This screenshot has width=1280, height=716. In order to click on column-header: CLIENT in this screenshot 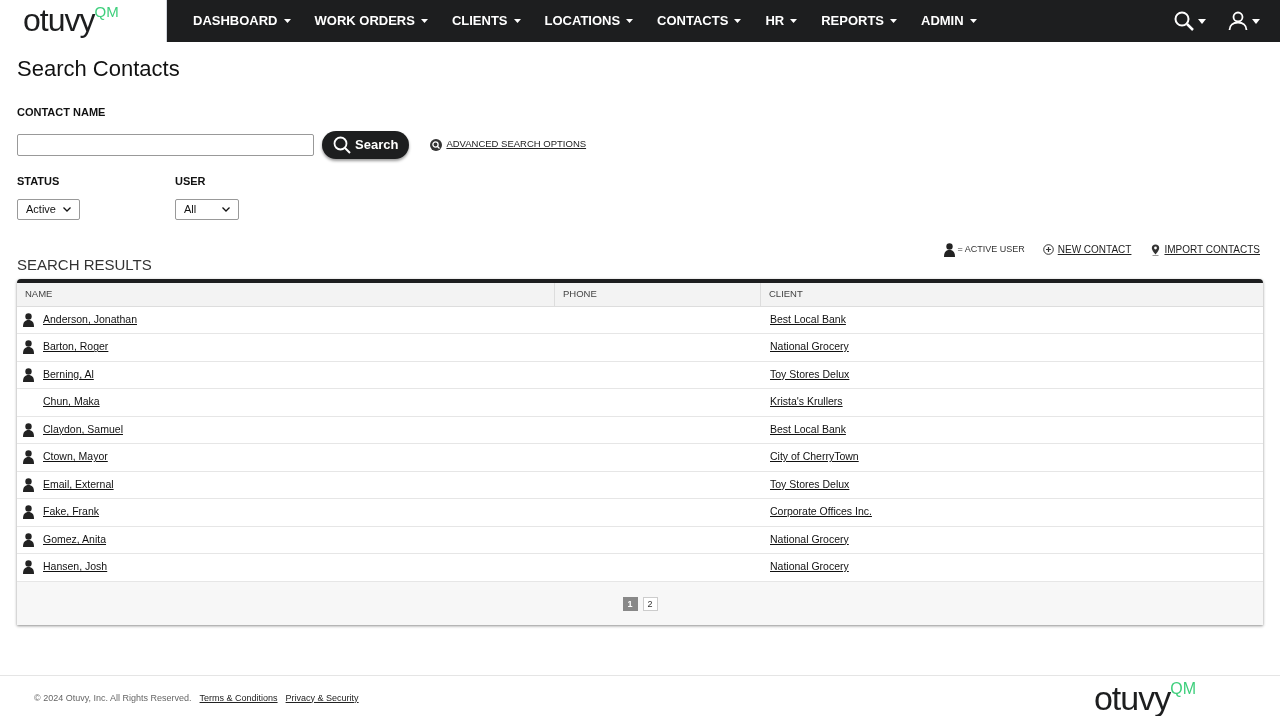, I will do `click(1012, 294)`.